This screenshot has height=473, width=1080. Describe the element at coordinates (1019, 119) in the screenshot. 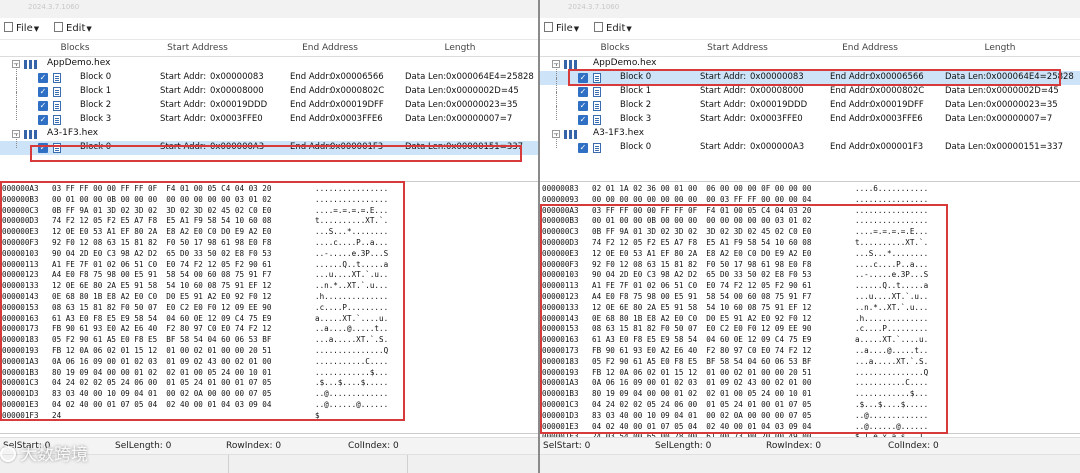

I see `length-value: 0x00000007=7` at that location.